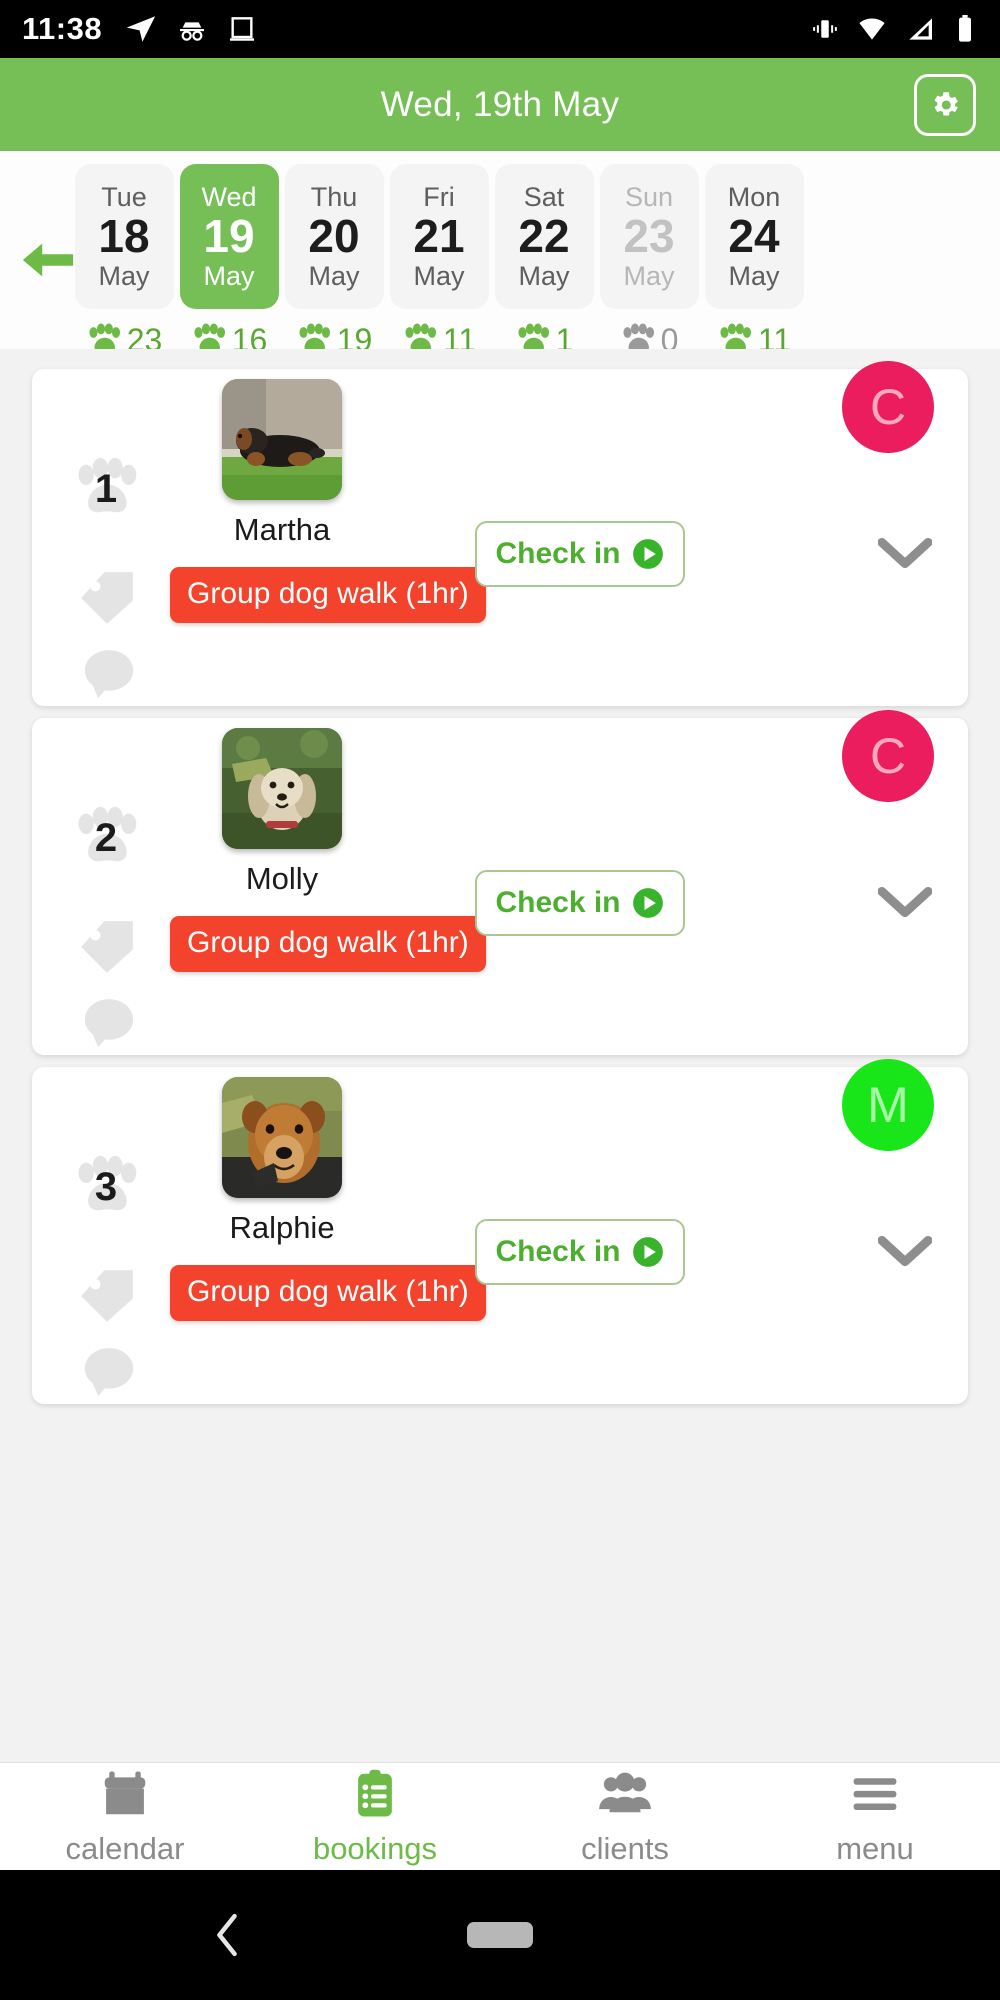 The width and height of the screenshot is (1000, 2000). Describe the element at coordinates (106, 488) in the screenshot. I see `booking-index: 1` at that location.